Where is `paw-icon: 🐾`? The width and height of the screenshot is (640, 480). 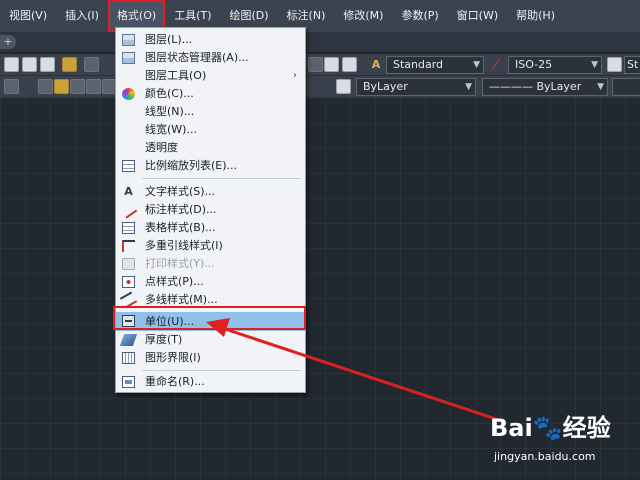 paw-icon: 🐾 is located at coordinates (547, 428).